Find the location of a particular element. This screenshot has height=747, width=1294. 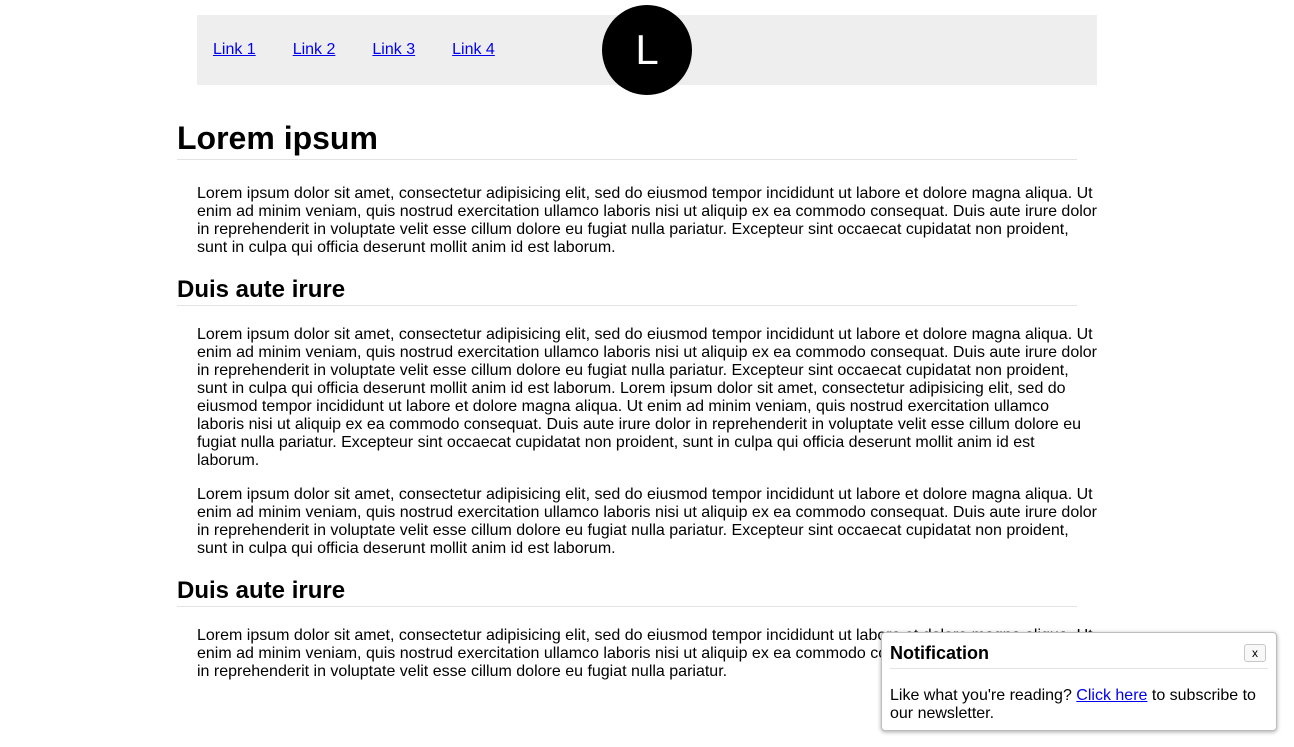

page-title: Lorem ipsum is located at coordinates (627, 139).